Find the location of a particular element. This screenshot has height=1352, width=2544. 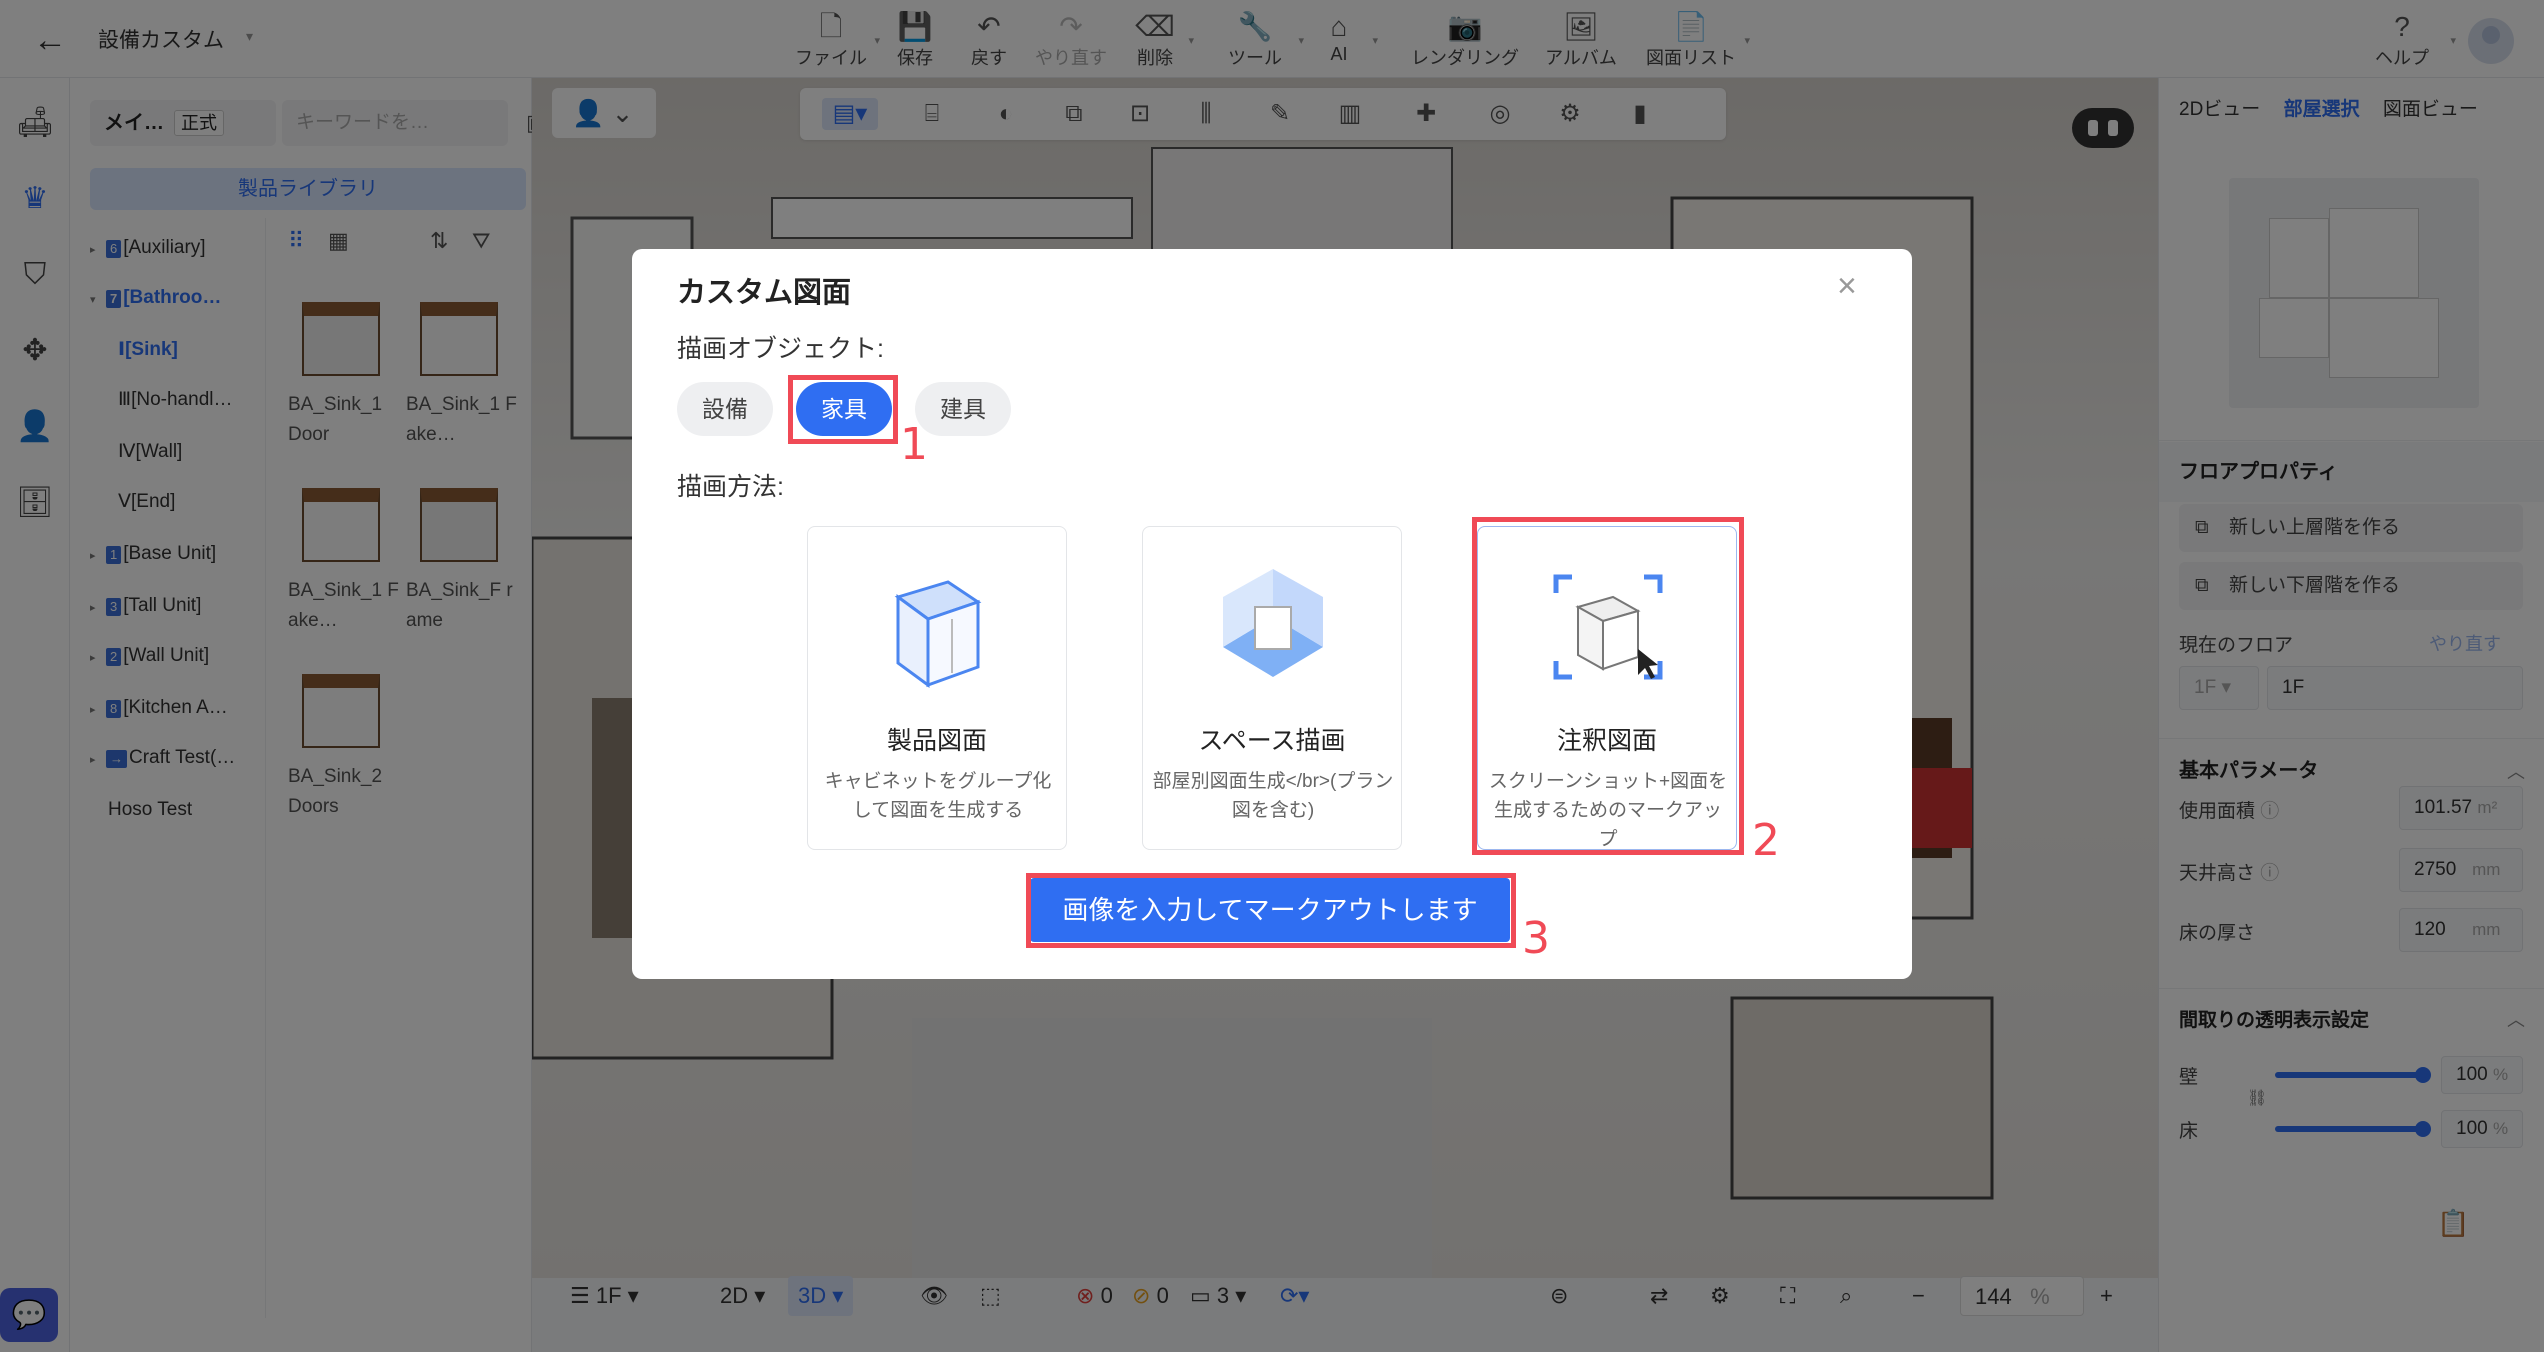

cabinet-drawing-icon is located at coordinates (938, 634).